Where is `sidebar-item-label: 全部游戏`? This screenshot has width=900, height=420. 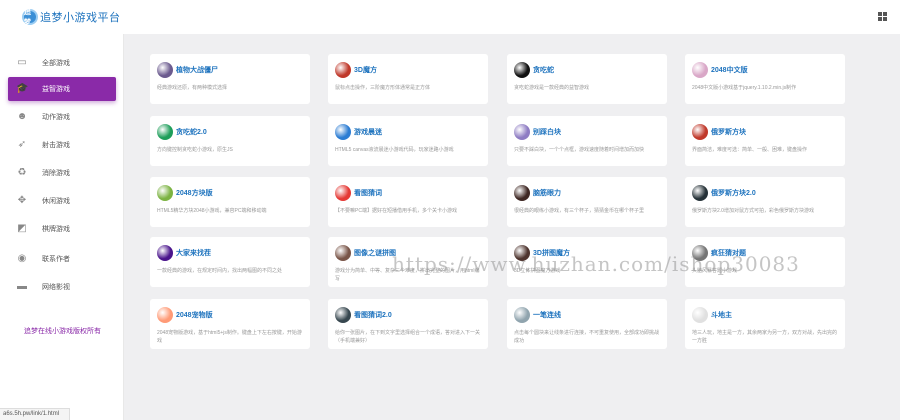 sidebar-item-label: 全部游戏 is located at coordinates (56, 63).